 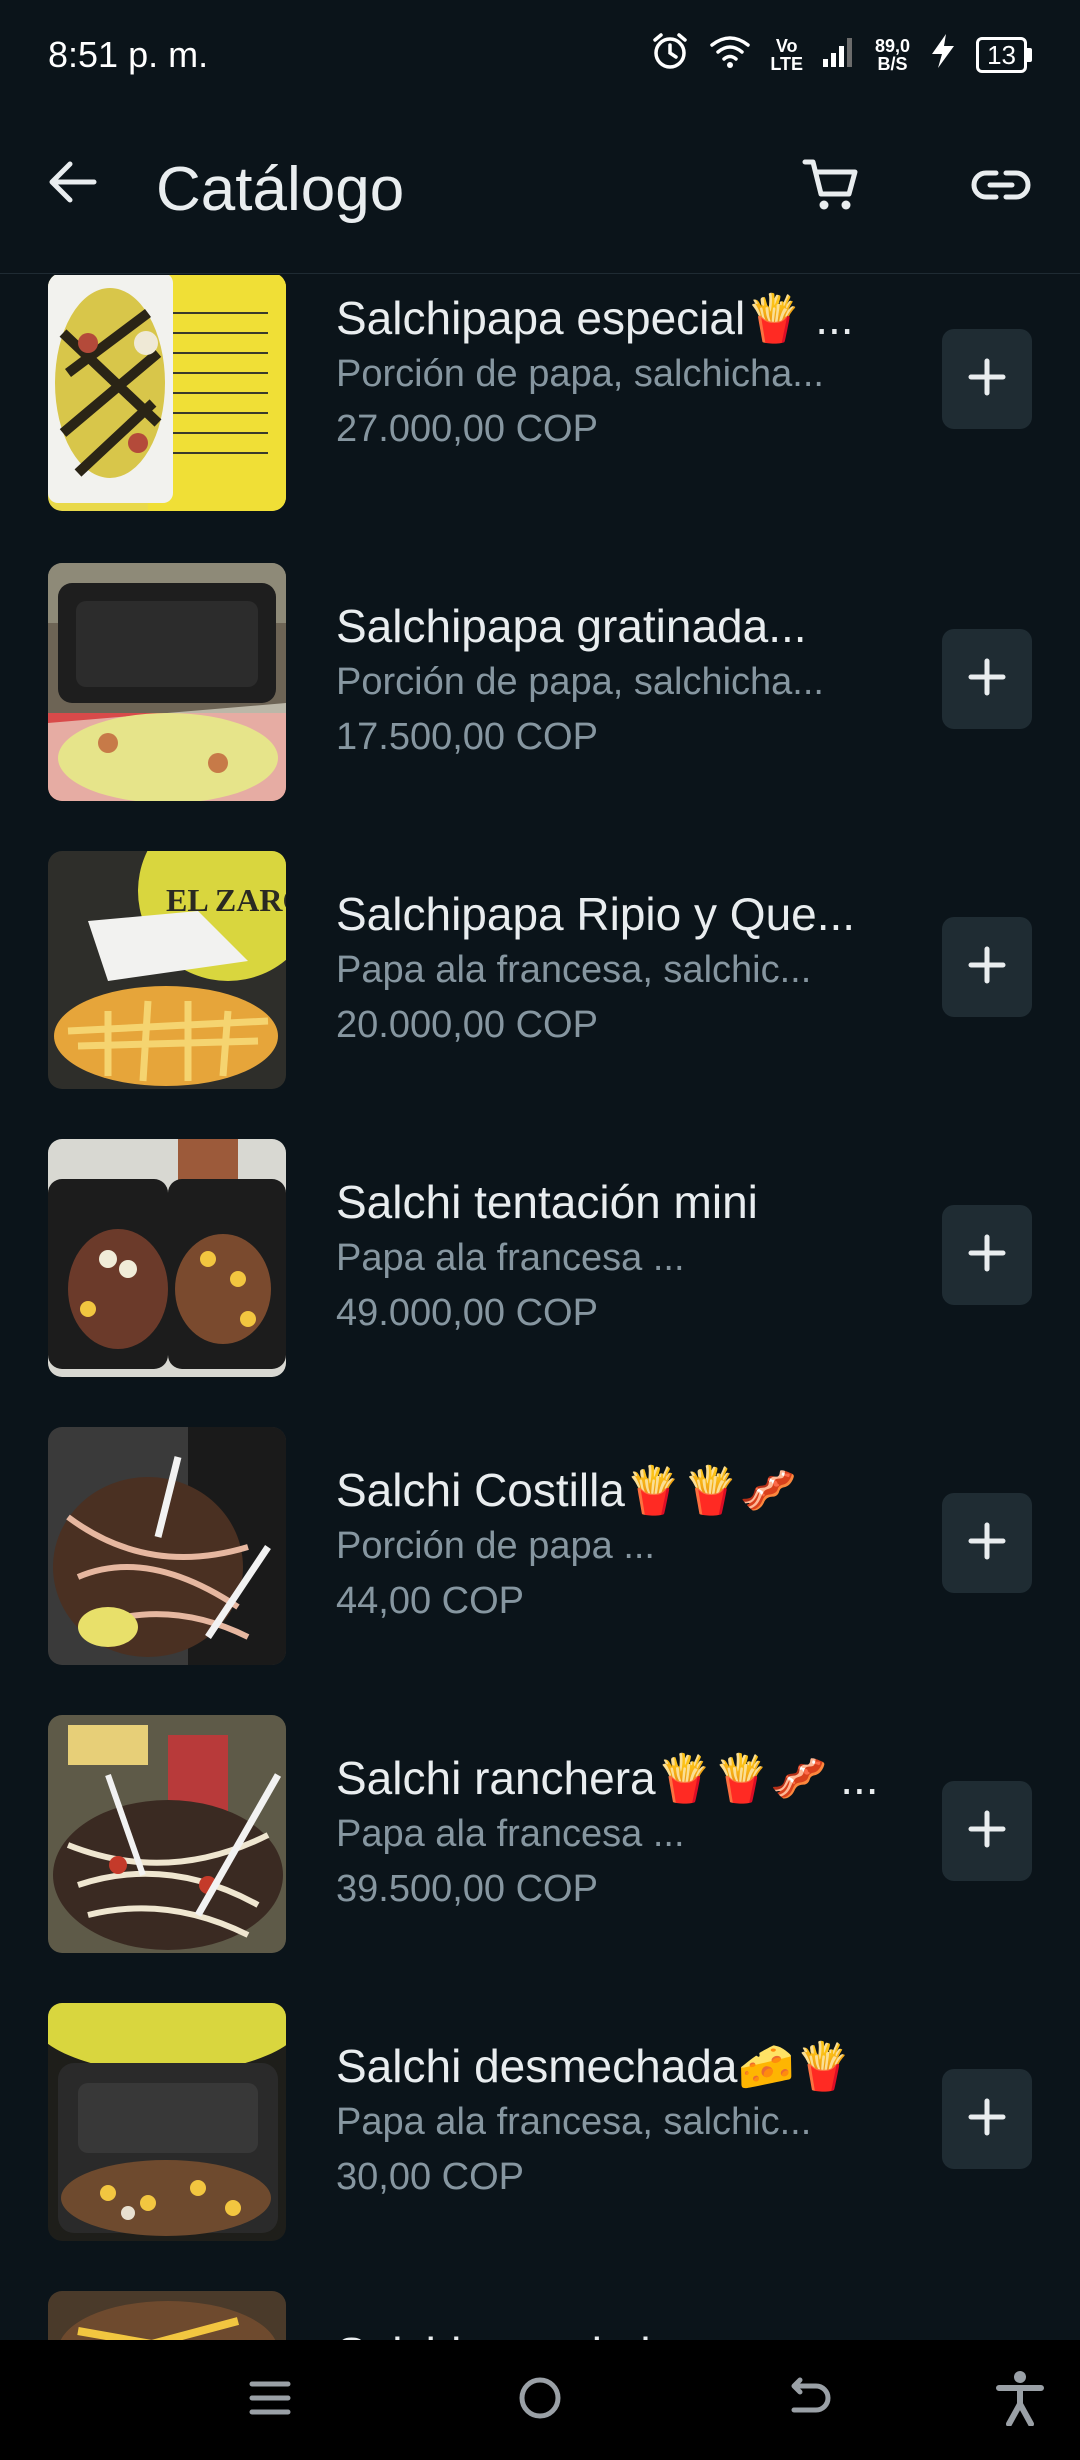 I want to click on battery-tip, so click(x=1029, y=55).